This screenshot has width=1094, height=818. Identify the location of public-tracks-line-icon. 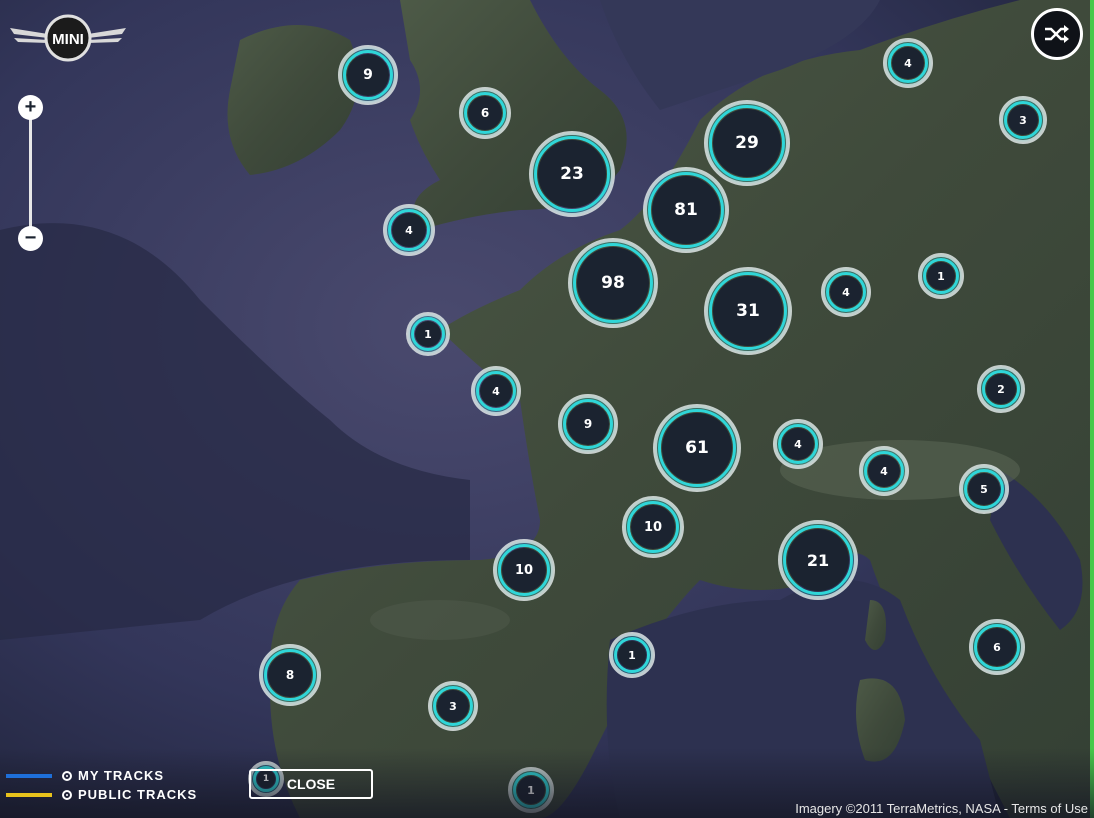
(29, 794).